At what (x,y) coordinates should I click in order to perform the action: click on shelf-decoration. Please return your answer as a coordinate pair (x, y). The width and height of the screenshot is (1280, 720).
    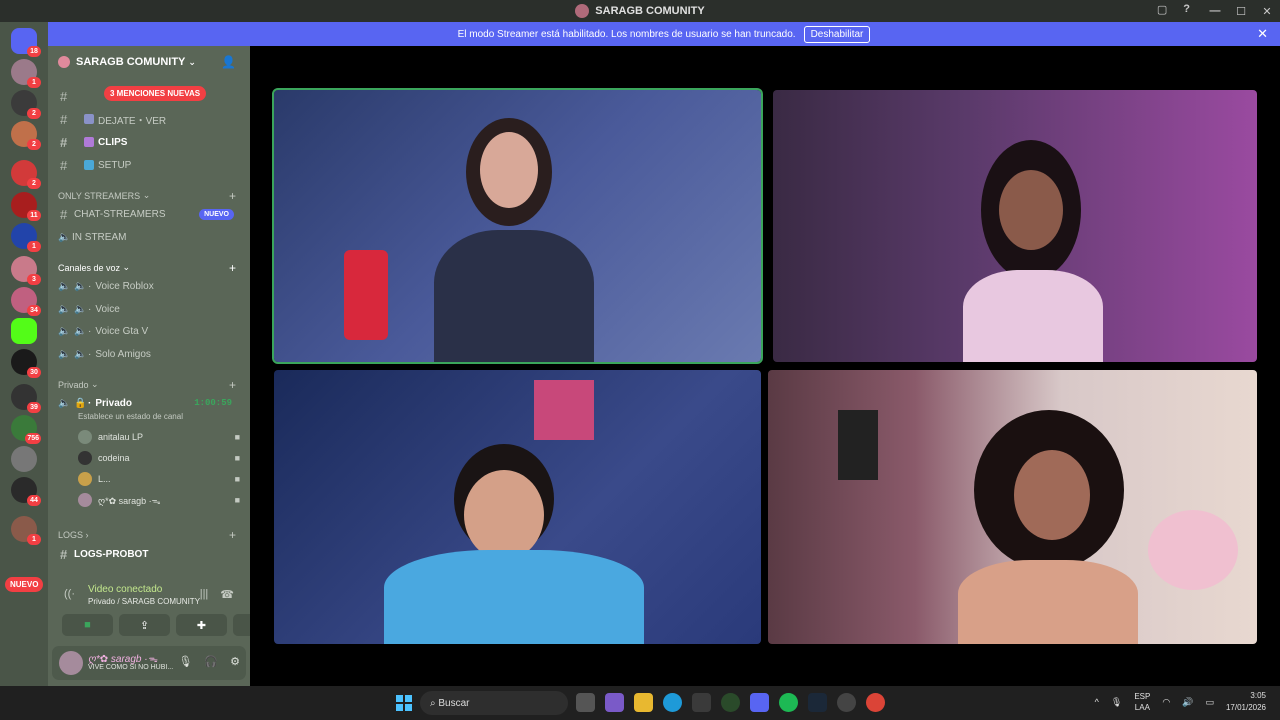
    Looking at the image, I should click on (858, 445).